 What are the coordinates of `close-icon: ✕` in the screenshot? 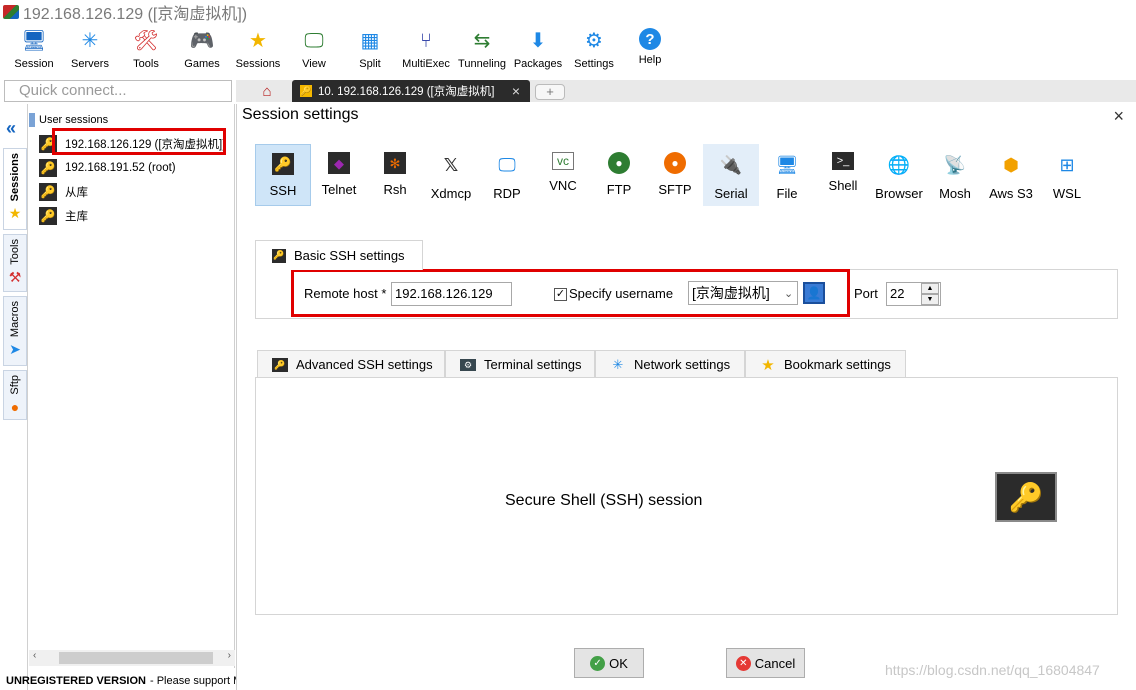 It's located at (743, 663).